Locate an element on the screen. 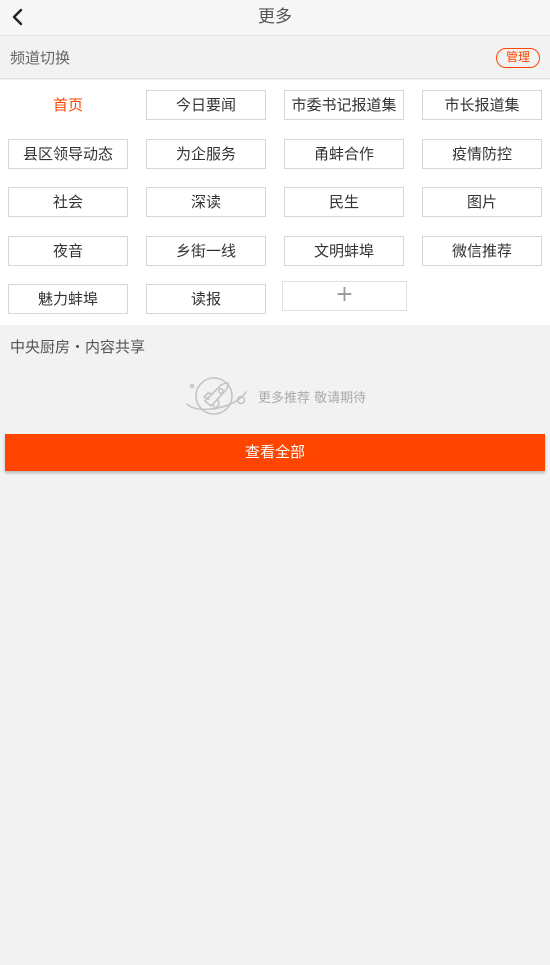 The image size is (550, 965). empty-state: 更多推荐 敬请期待 is located at coordinates (275, 396).